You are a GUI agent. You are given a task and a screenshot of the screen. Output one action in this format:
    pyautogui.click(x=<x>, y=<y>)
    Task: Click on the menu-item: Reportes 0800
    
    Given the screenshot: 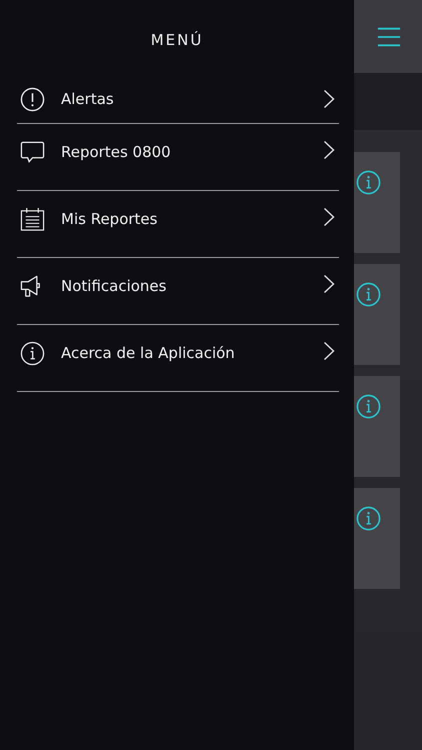 What is the action you would take?
    pyautogui.click(x=178, y=157)
    